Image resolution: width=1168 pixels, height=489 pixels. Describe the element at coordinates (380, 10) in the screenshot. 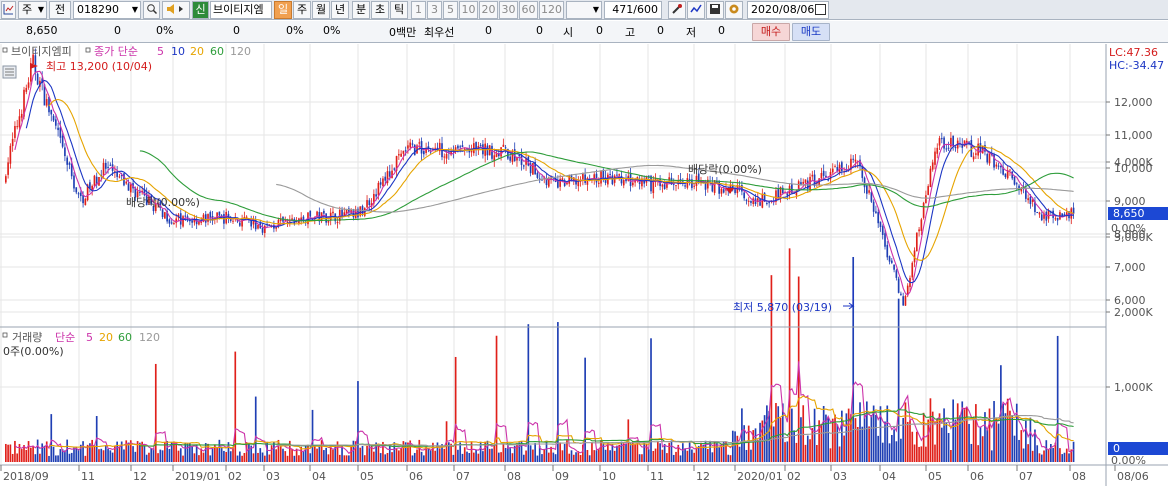

I see `period-second-button: 초` at that location.